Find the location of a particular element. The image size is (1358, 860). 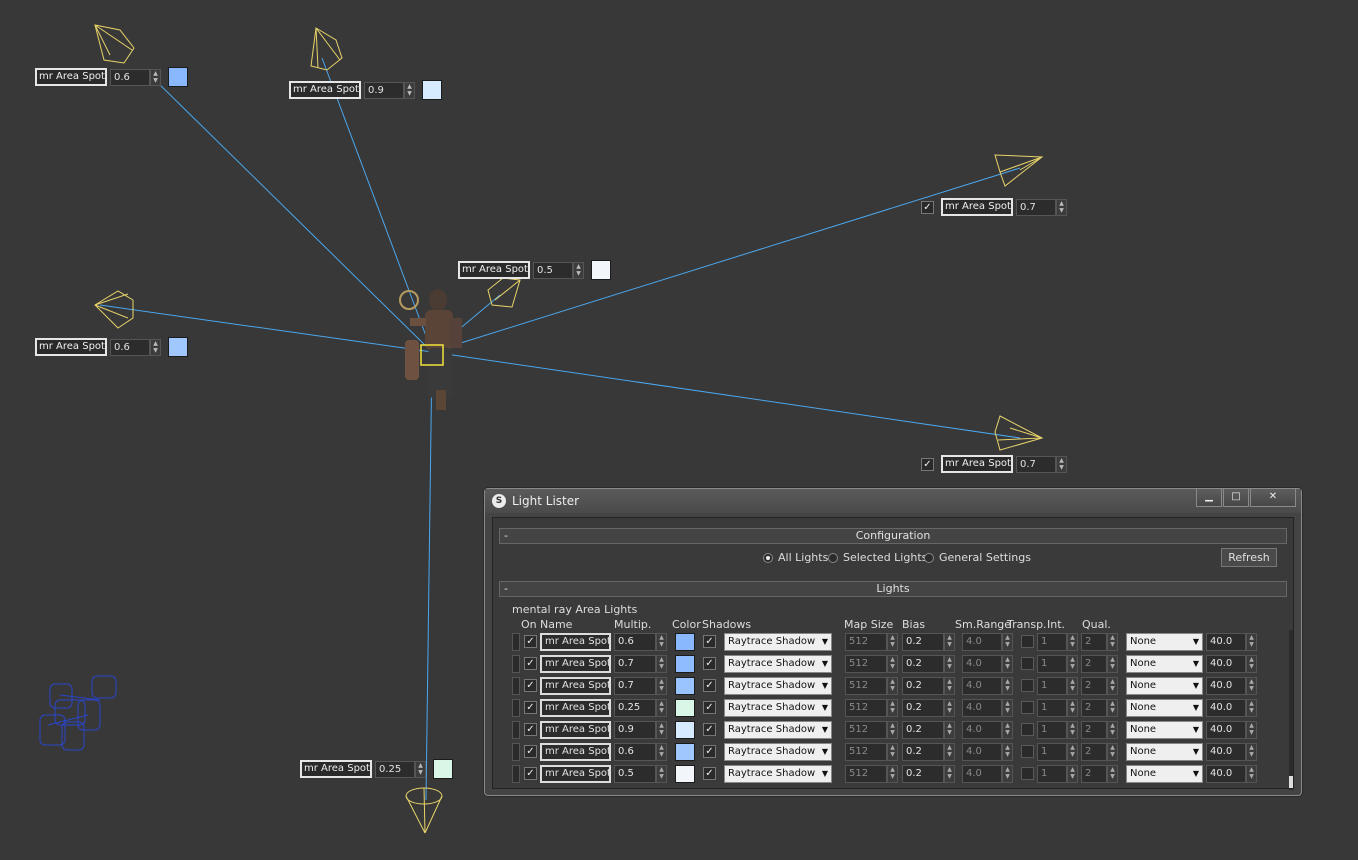

scrollbar-thumb is located at coordinates (1291, 782).